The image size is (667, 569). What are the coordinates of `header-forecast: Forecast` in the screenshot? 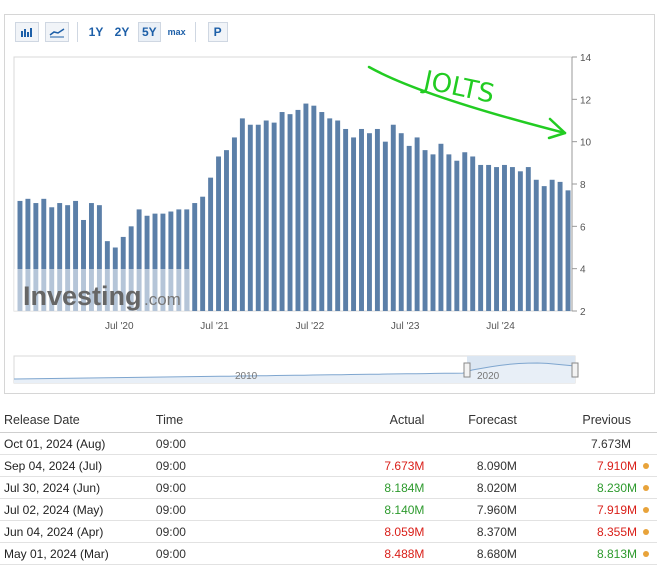 It's located at (474, 420).